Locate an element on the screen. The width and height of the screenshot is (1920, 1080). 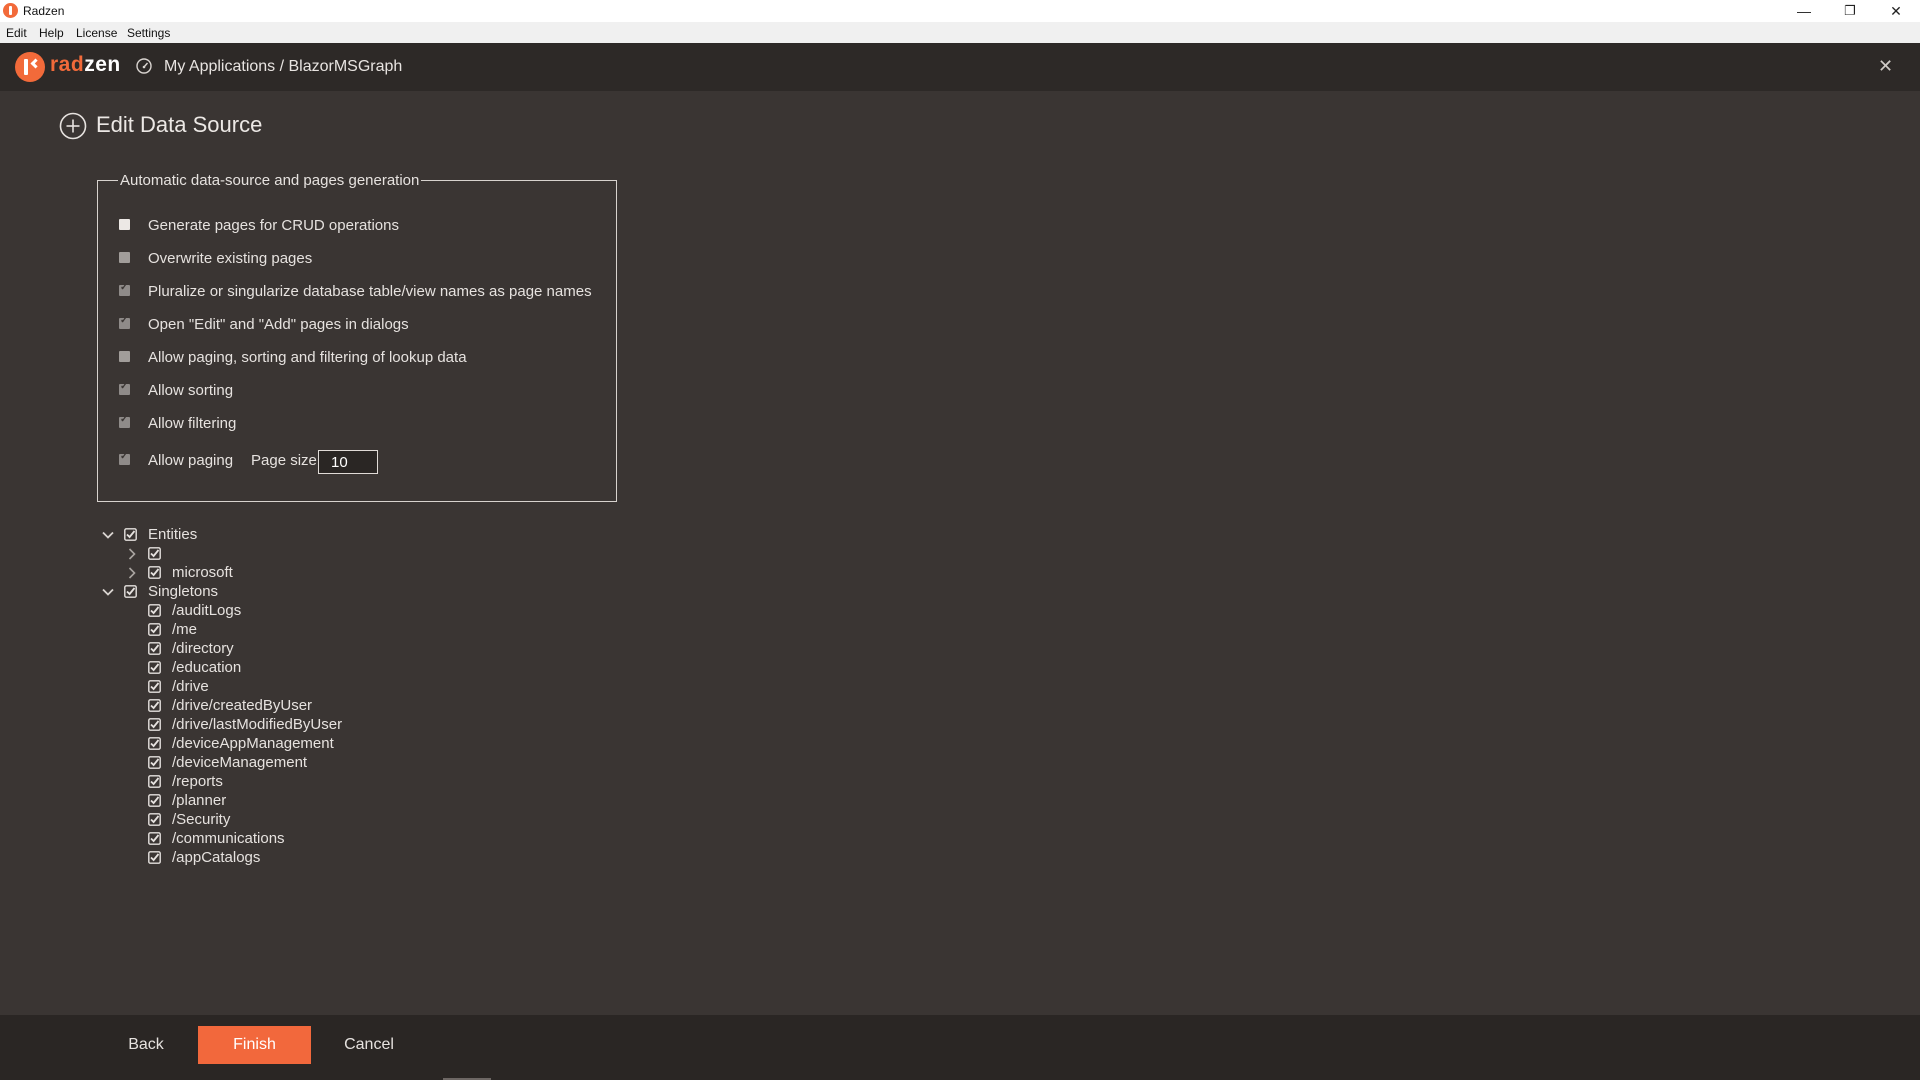
plus-circle-icon is located at coordinates (73, 126).